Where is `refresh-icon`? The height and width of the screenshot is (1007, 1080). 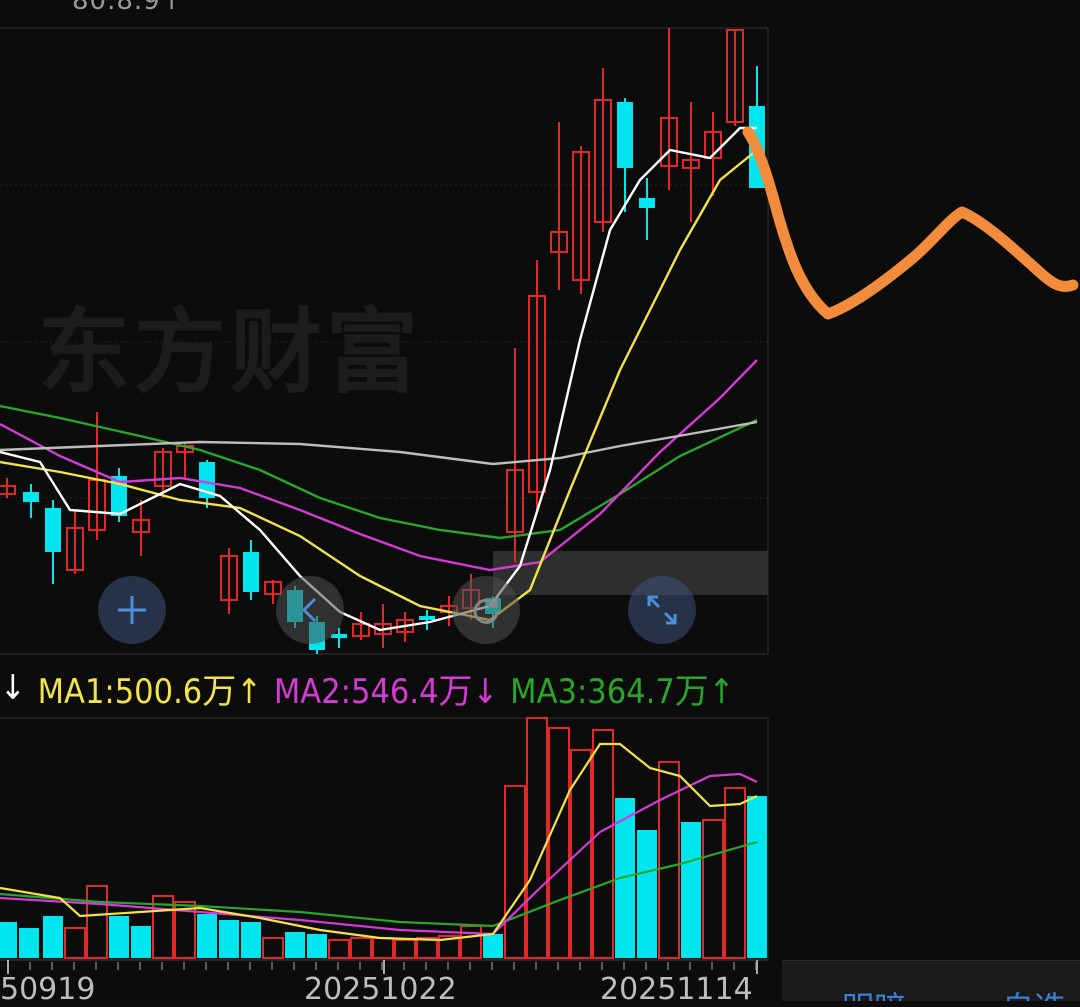
refresh-icon is located at coordinates (486, 611).